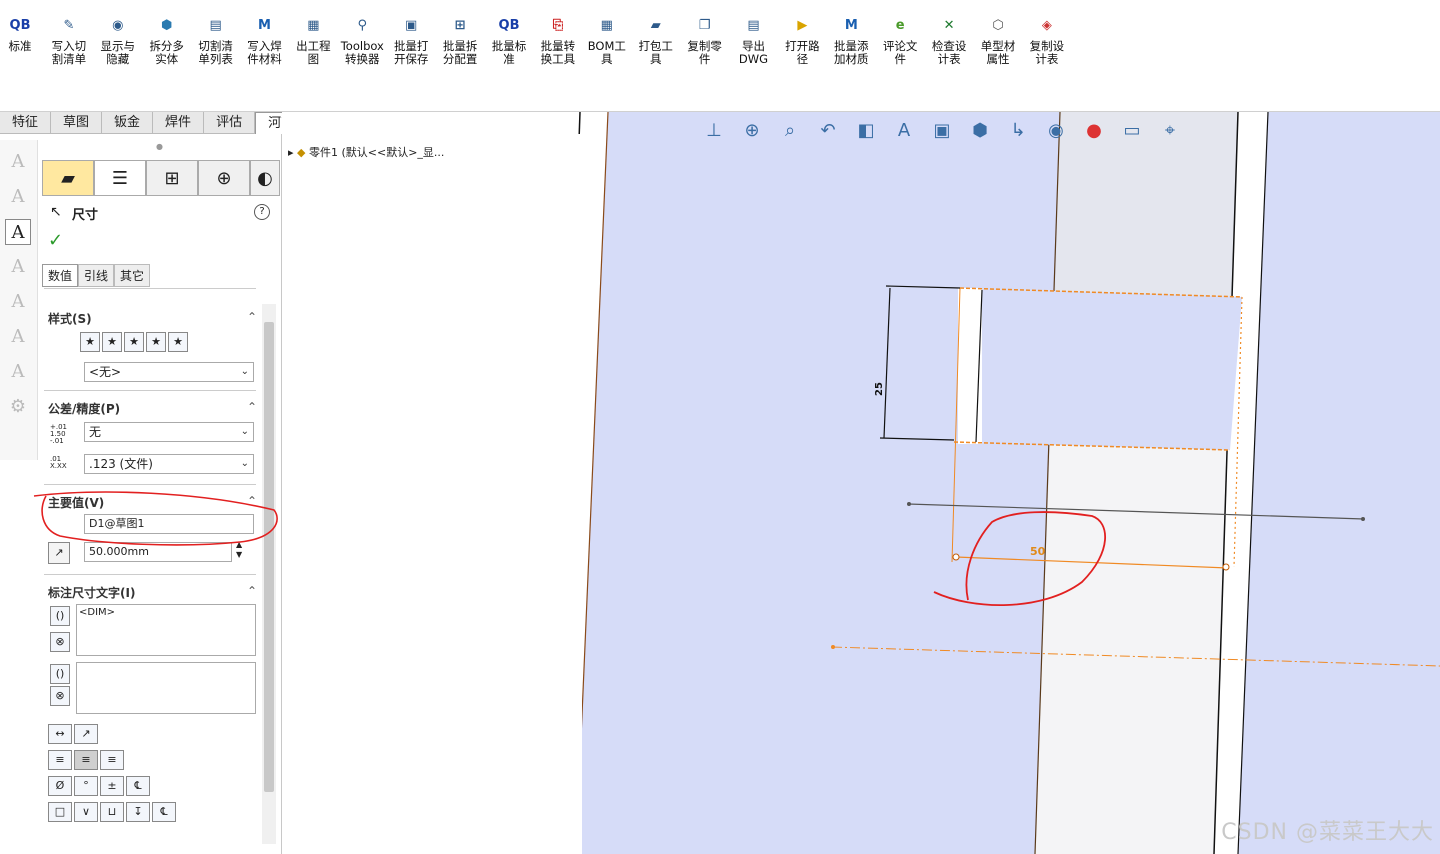 The height and width of the screenshot is (854, 1440). I want to click on view-orientation-dropdown-icon: ▣, so click(942, 130).